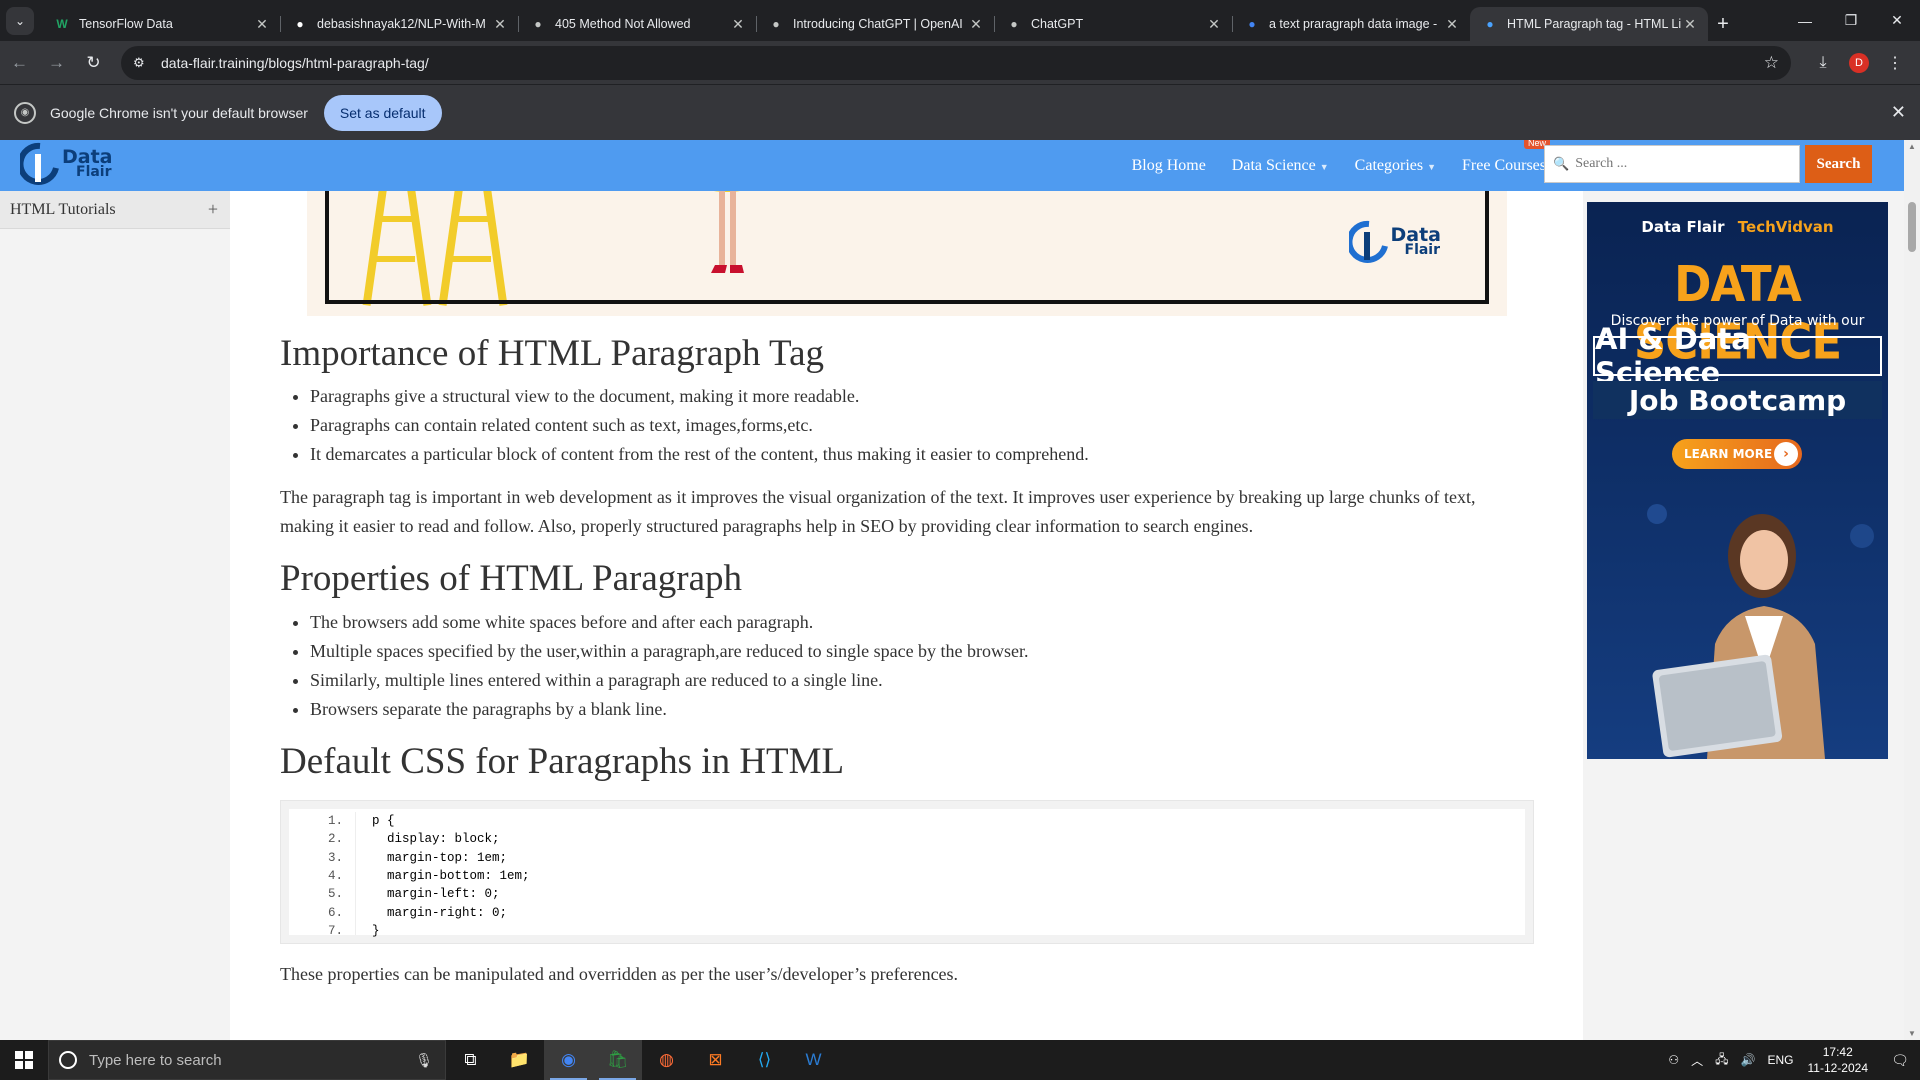 The width and height of the screenshot is (1920, 1080). Describe the element at coordinates (1721, 1060) in the screenshot. I see `network-icon: 🖧` at that location.